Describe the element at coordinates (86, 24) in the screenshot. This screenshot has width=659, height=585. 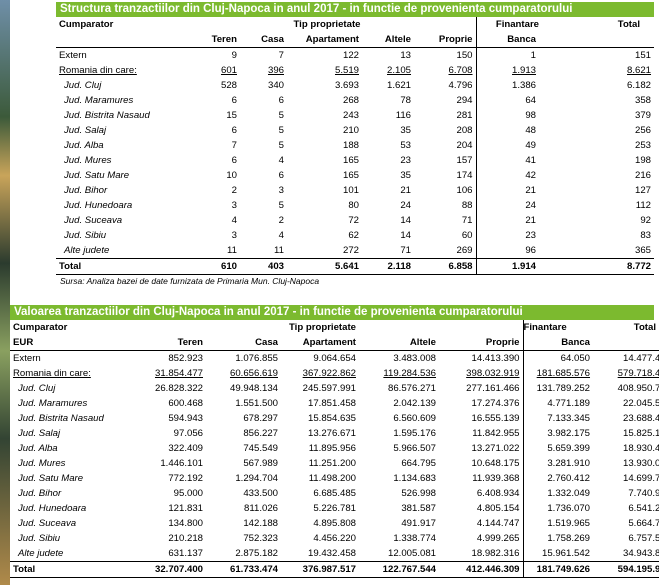
I see `header-cumparator: Cumparator` at that location.